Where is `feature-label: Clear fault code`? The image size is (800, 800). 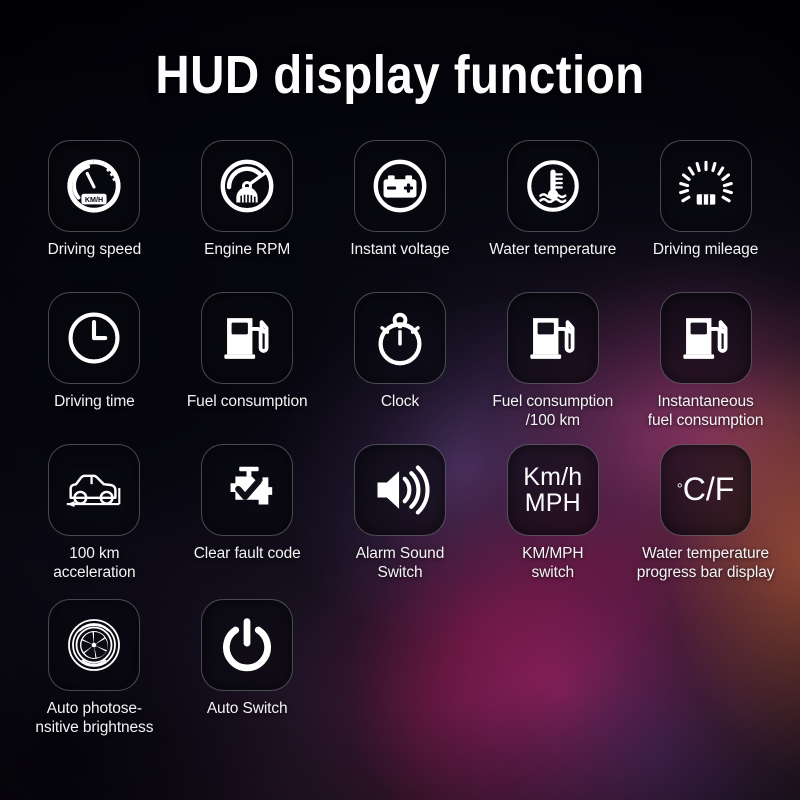
feature-label: Clear fault code is located at coordinates (247, 553).